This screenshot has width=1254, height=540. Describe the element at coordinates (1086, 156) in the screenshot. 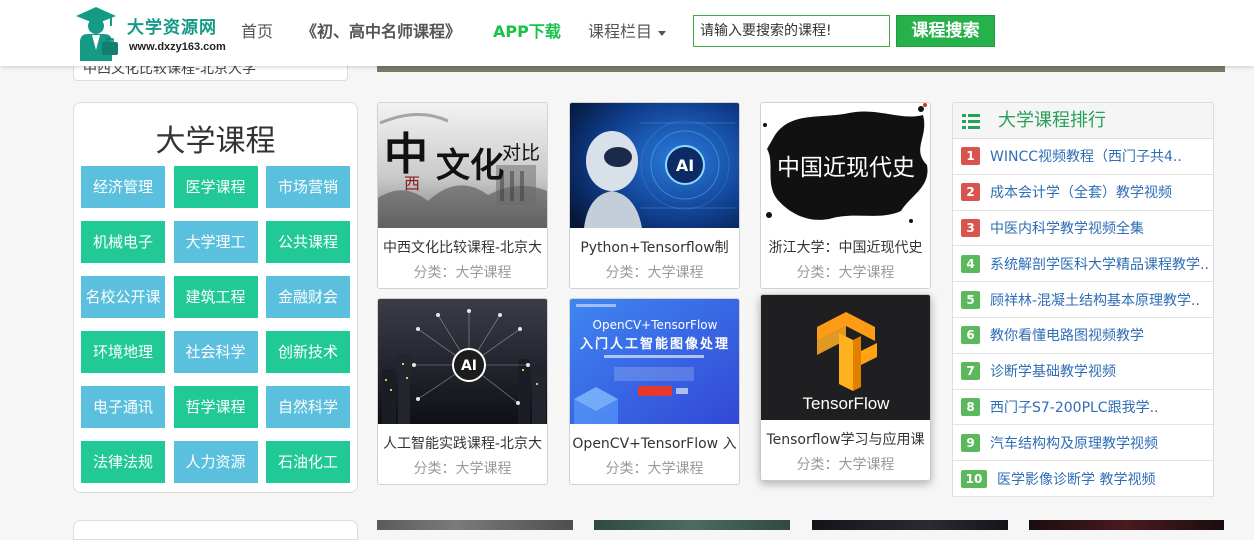

I see `ranking-item-link: WINCC视频教程（西门子共4..` at that location.